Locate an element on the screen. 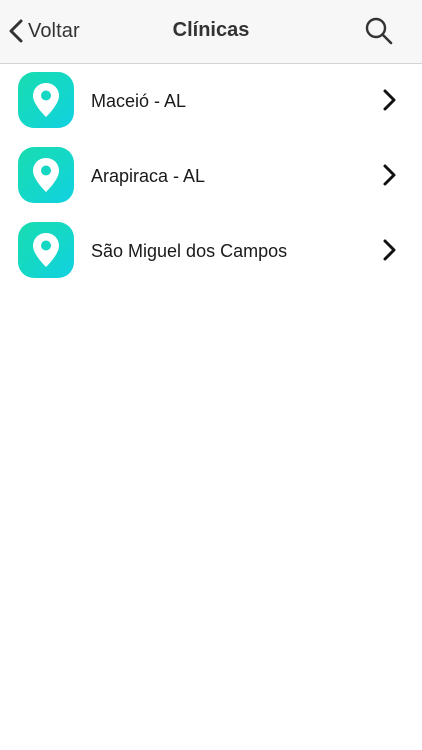 Image resolution: width=422 pixels, height=750 pixels. list-item-clinic: Maceió - AL is located at coordinates (211, 101).